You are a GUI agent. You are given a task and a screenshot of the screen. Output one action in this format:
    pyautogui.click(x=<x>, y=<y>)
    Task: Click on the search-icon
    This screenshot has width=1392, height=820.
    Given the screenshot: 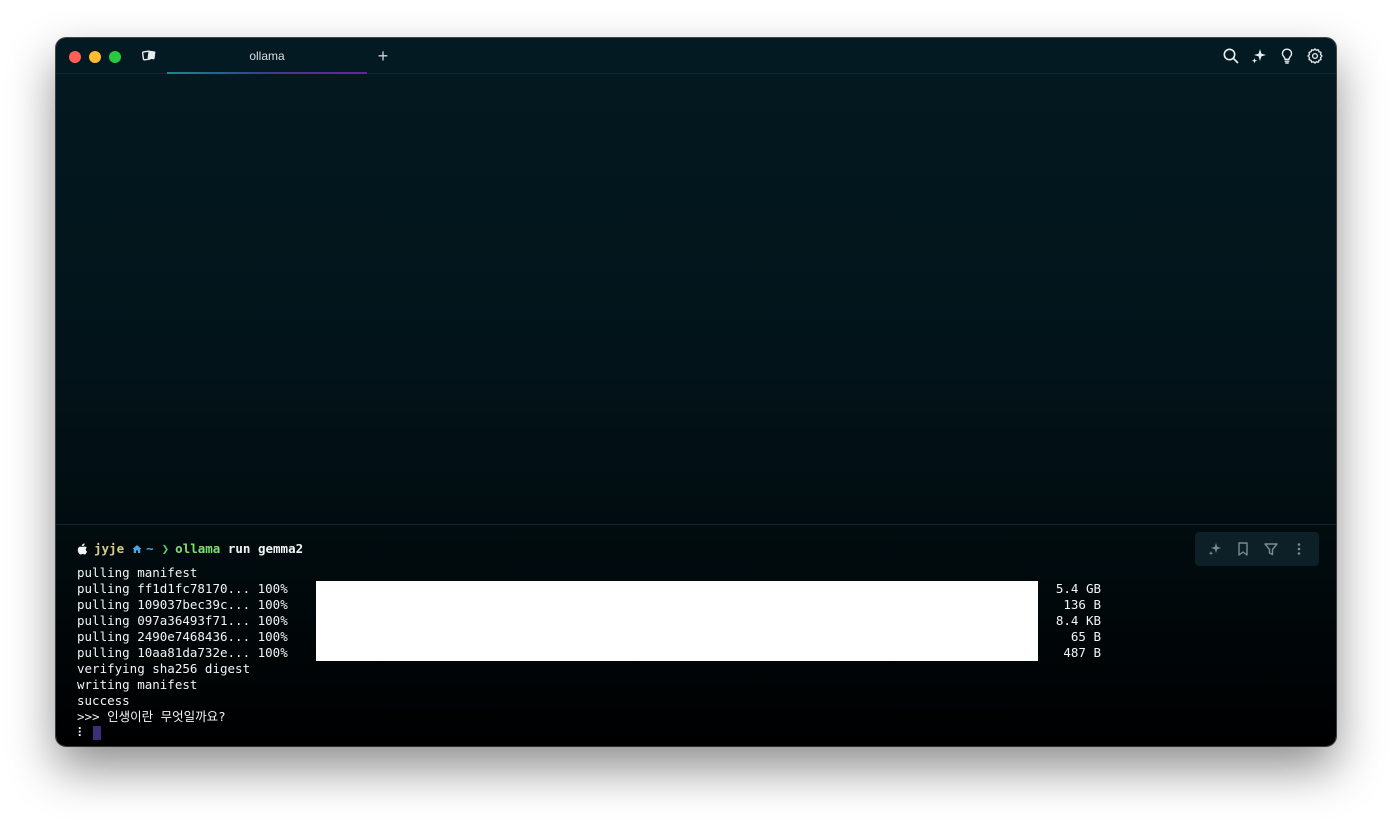 What is the action you would take?
    pyautogui.click(x=1231, y=56)
    